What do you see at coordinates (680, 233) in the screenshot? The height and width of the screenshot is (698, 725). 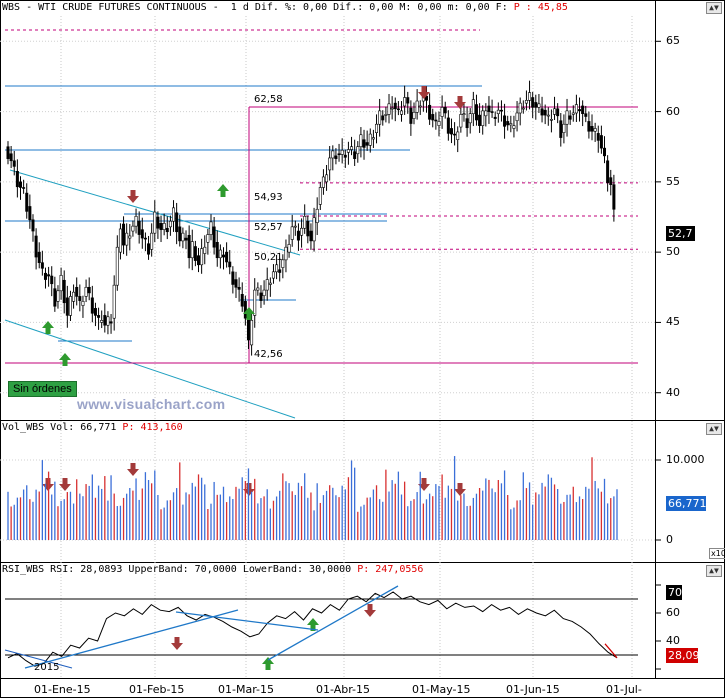 I see `price-last-value: 52,7` at bounding box center [680, 233].